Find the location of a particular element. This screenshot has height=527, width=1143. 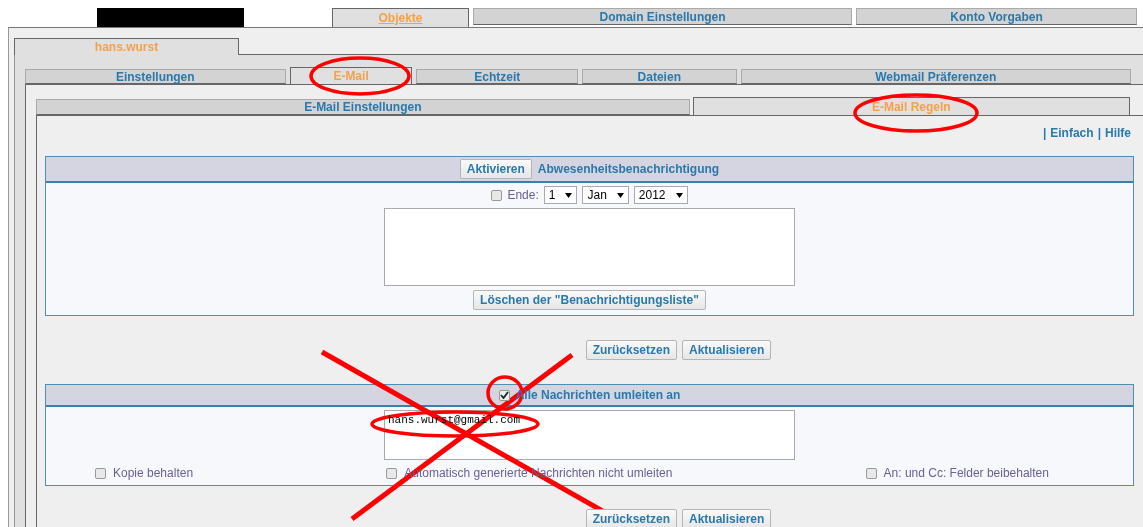

message-field is located at coordinates (589, 247).